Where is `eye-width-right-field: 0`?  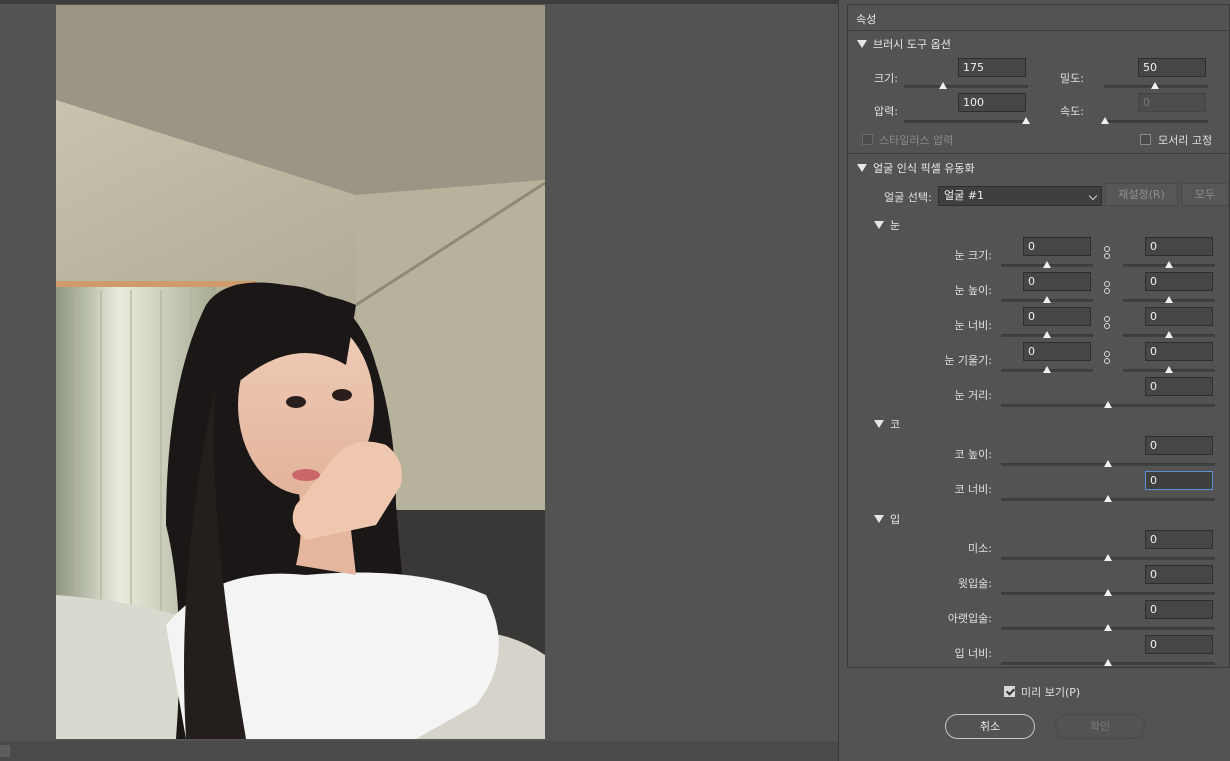 eye-width-right-field: 0 is located at coordinates (1179, 316).